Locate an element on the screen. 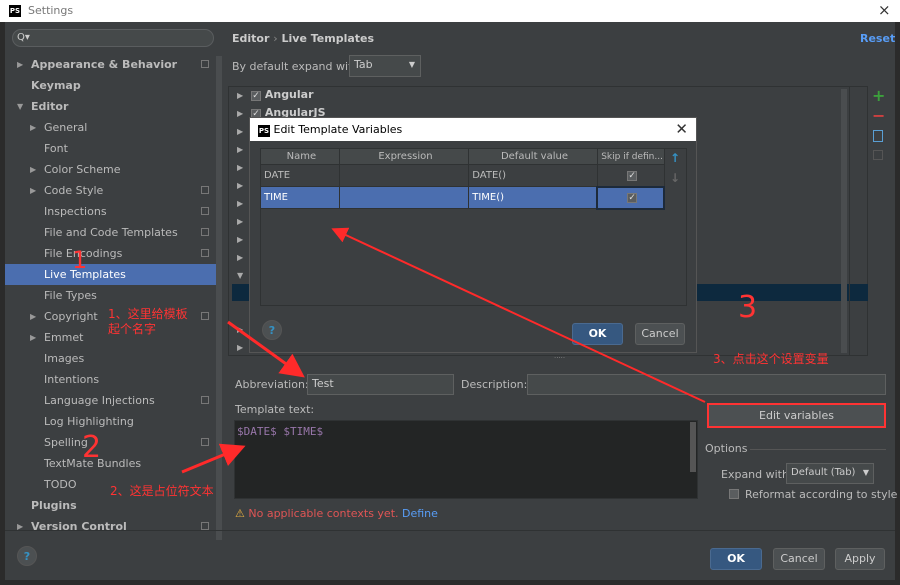  annotation-number-1: 1 is located at coordinates (80, 260).